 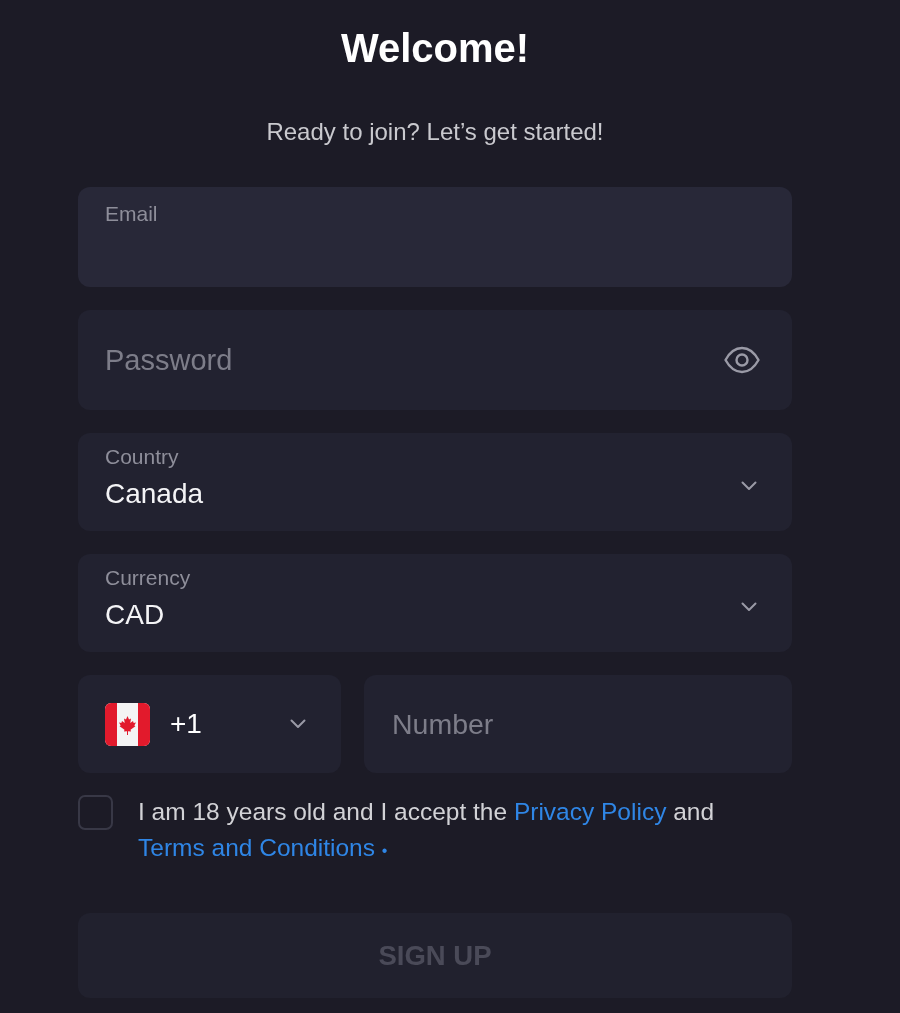 I want to click on welcome-subtitle: Ready to join? Let’s get started!, so click(x=435, y=132).